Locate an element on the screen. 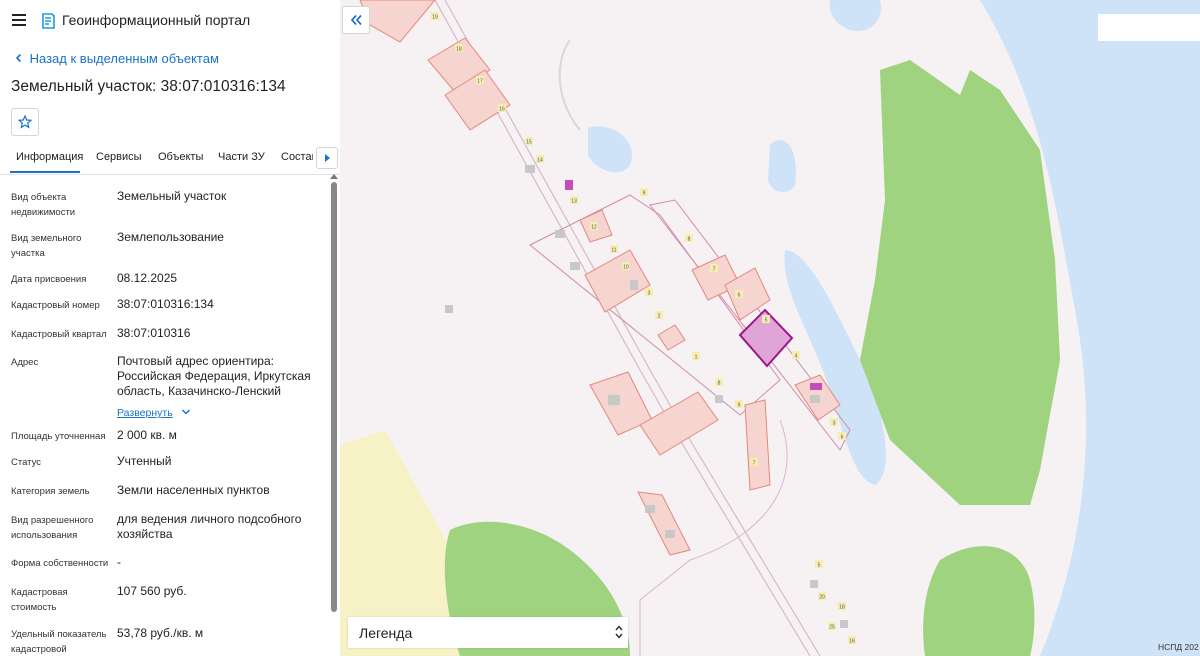 The width and height of the screenshot is (1200, 656). prop-value-parcel-type: Землепользование is located at coordinates (170, 237).